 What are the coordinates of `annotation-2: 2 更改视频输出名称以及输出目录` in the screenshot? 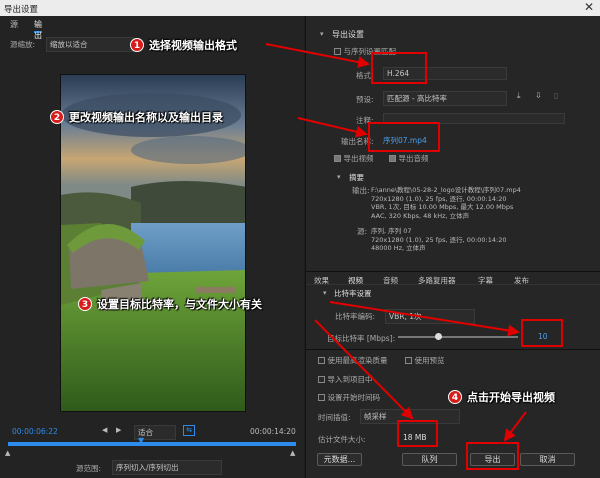 It's located at (136, 117).